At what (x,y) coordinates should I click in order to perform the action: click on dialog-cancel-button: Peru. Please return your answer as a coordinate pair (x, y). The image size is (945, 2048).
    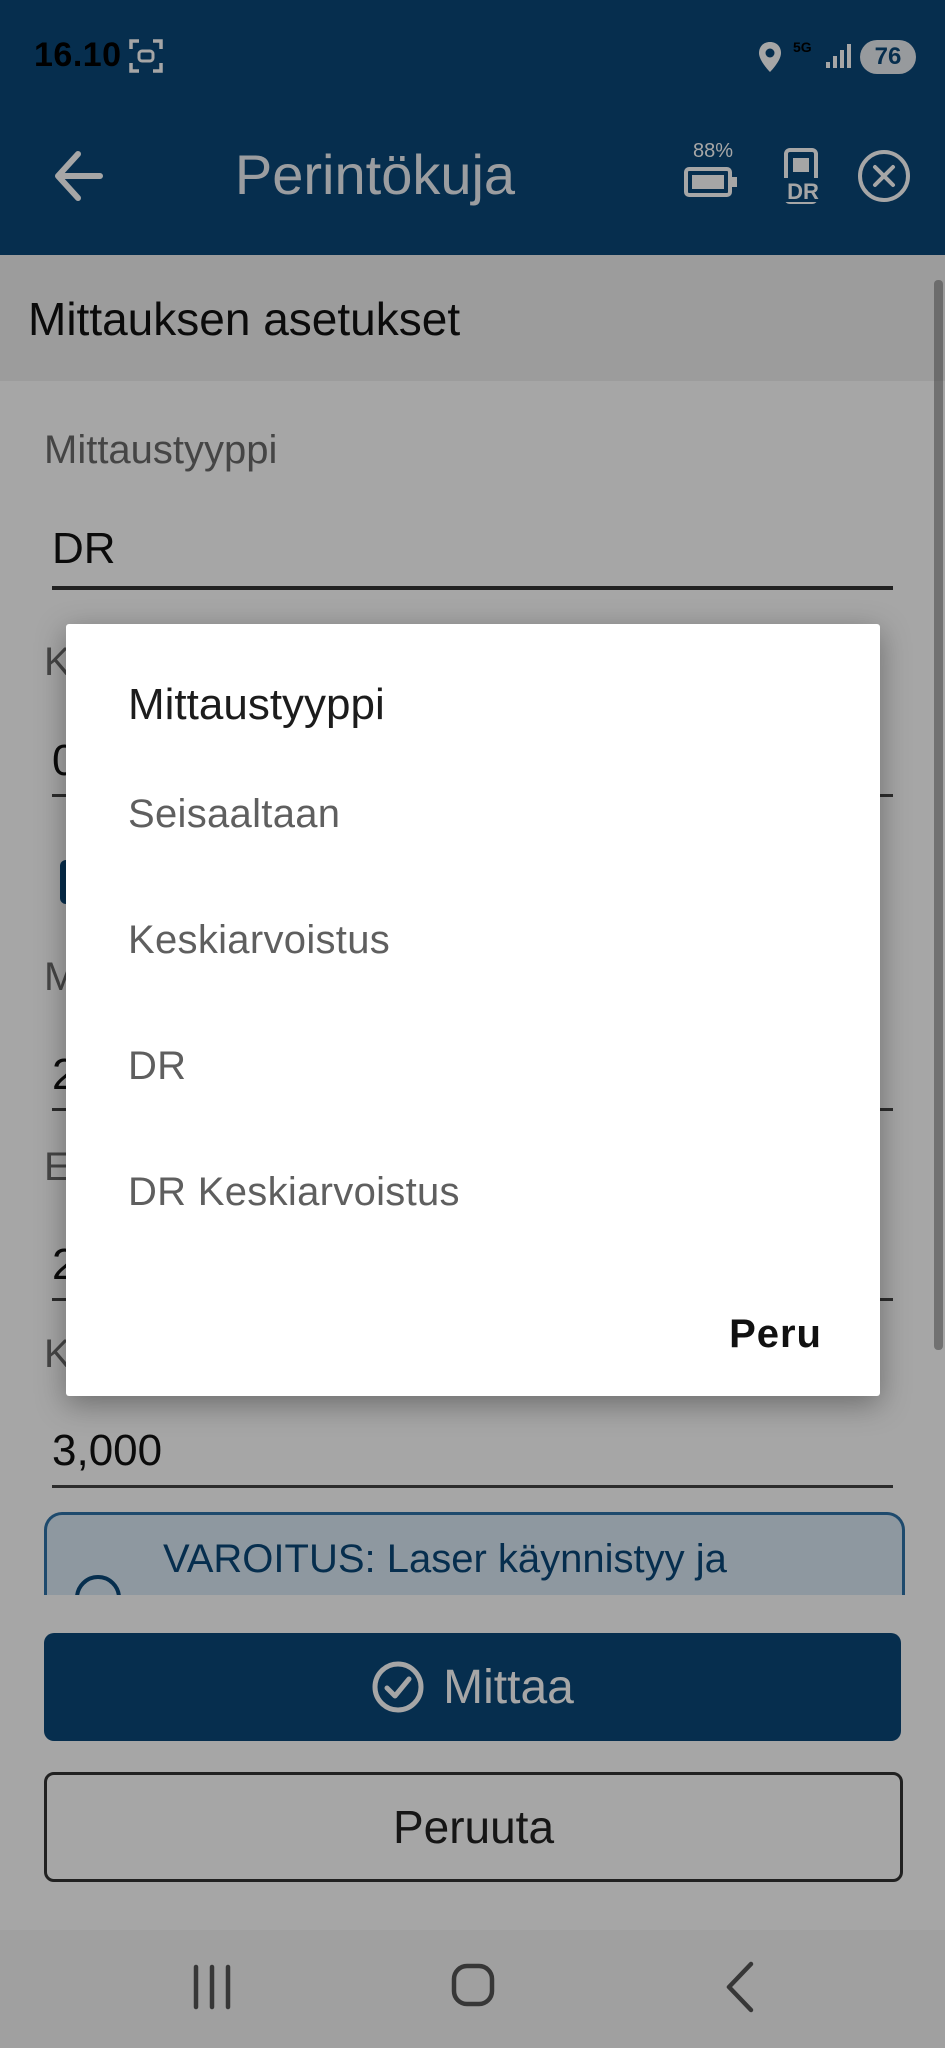
    Looking at the image, I should click on (775, 1334).